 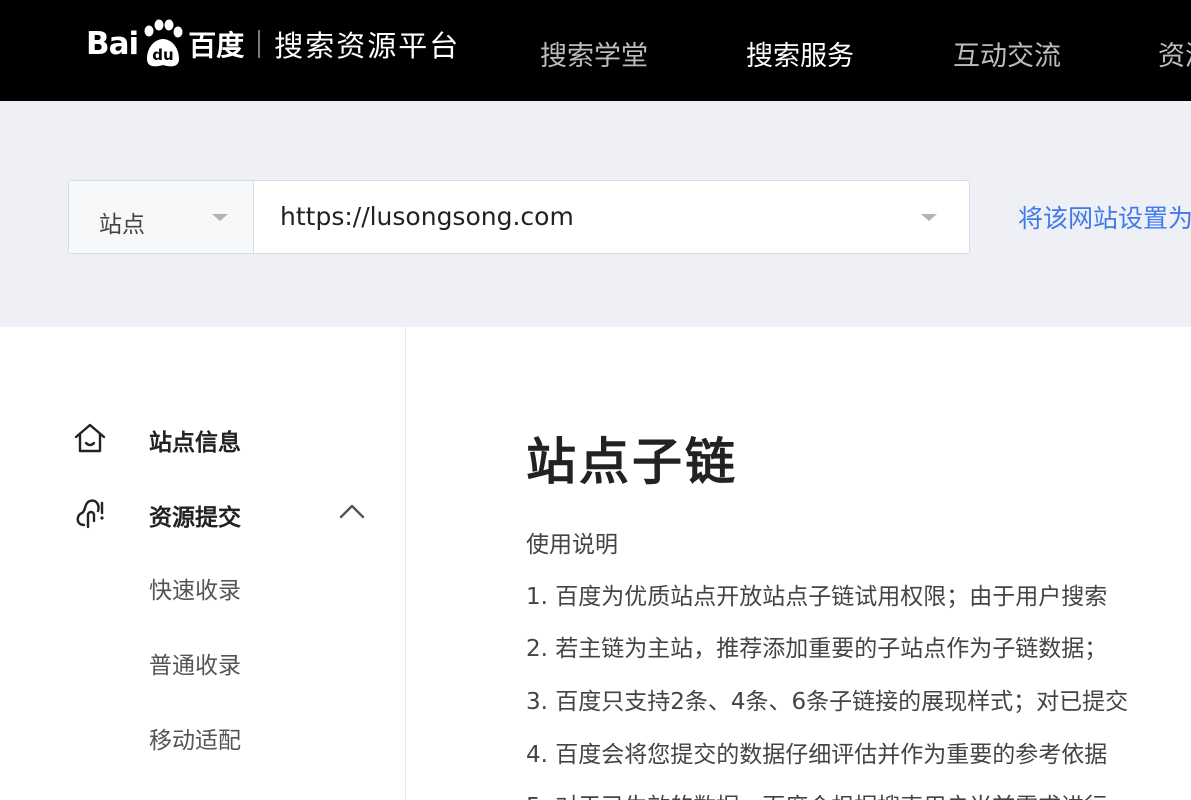 I want to click on usage-line: 1. 百度为优质站点开放站点子链试用权限；由于用户搜索, so click(x=817, y=597).